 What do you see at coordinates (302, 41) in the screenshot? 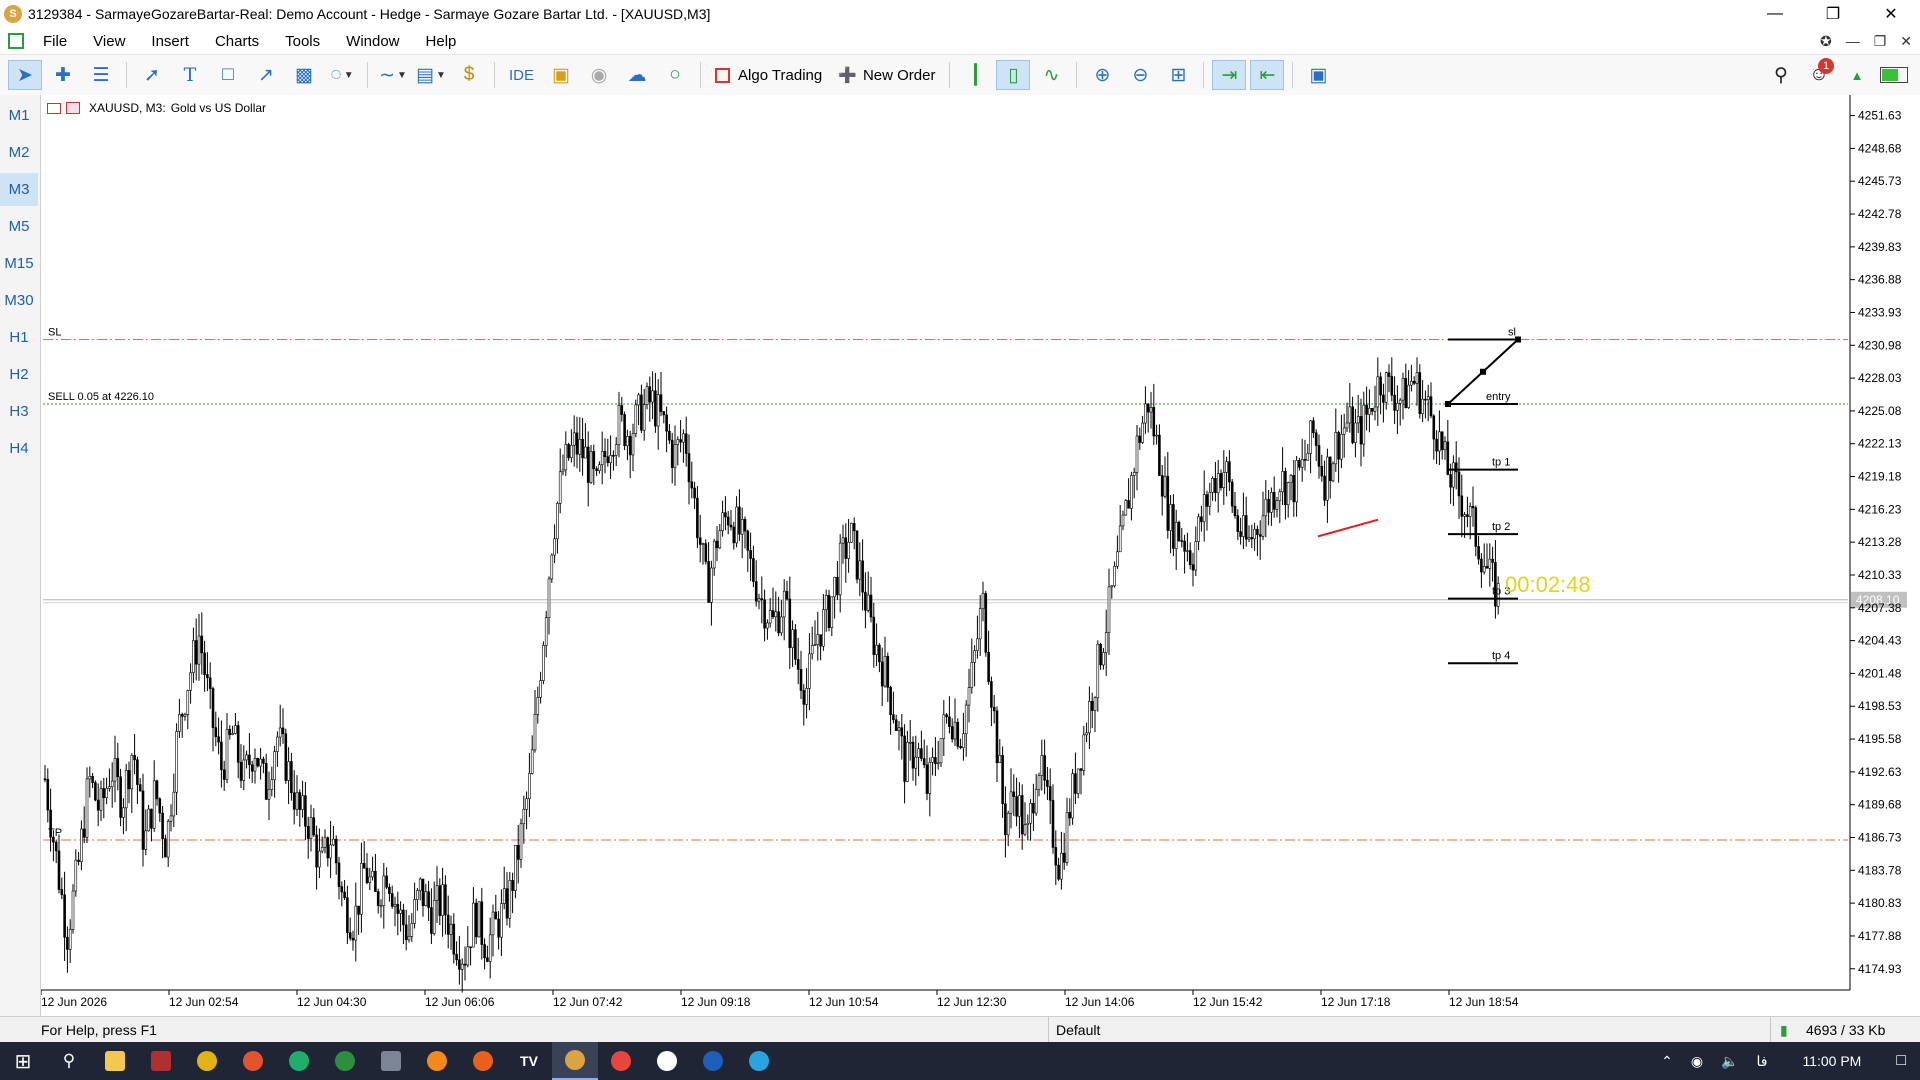
I see `menu-tools: Tools` at bounding box center [302, 41].